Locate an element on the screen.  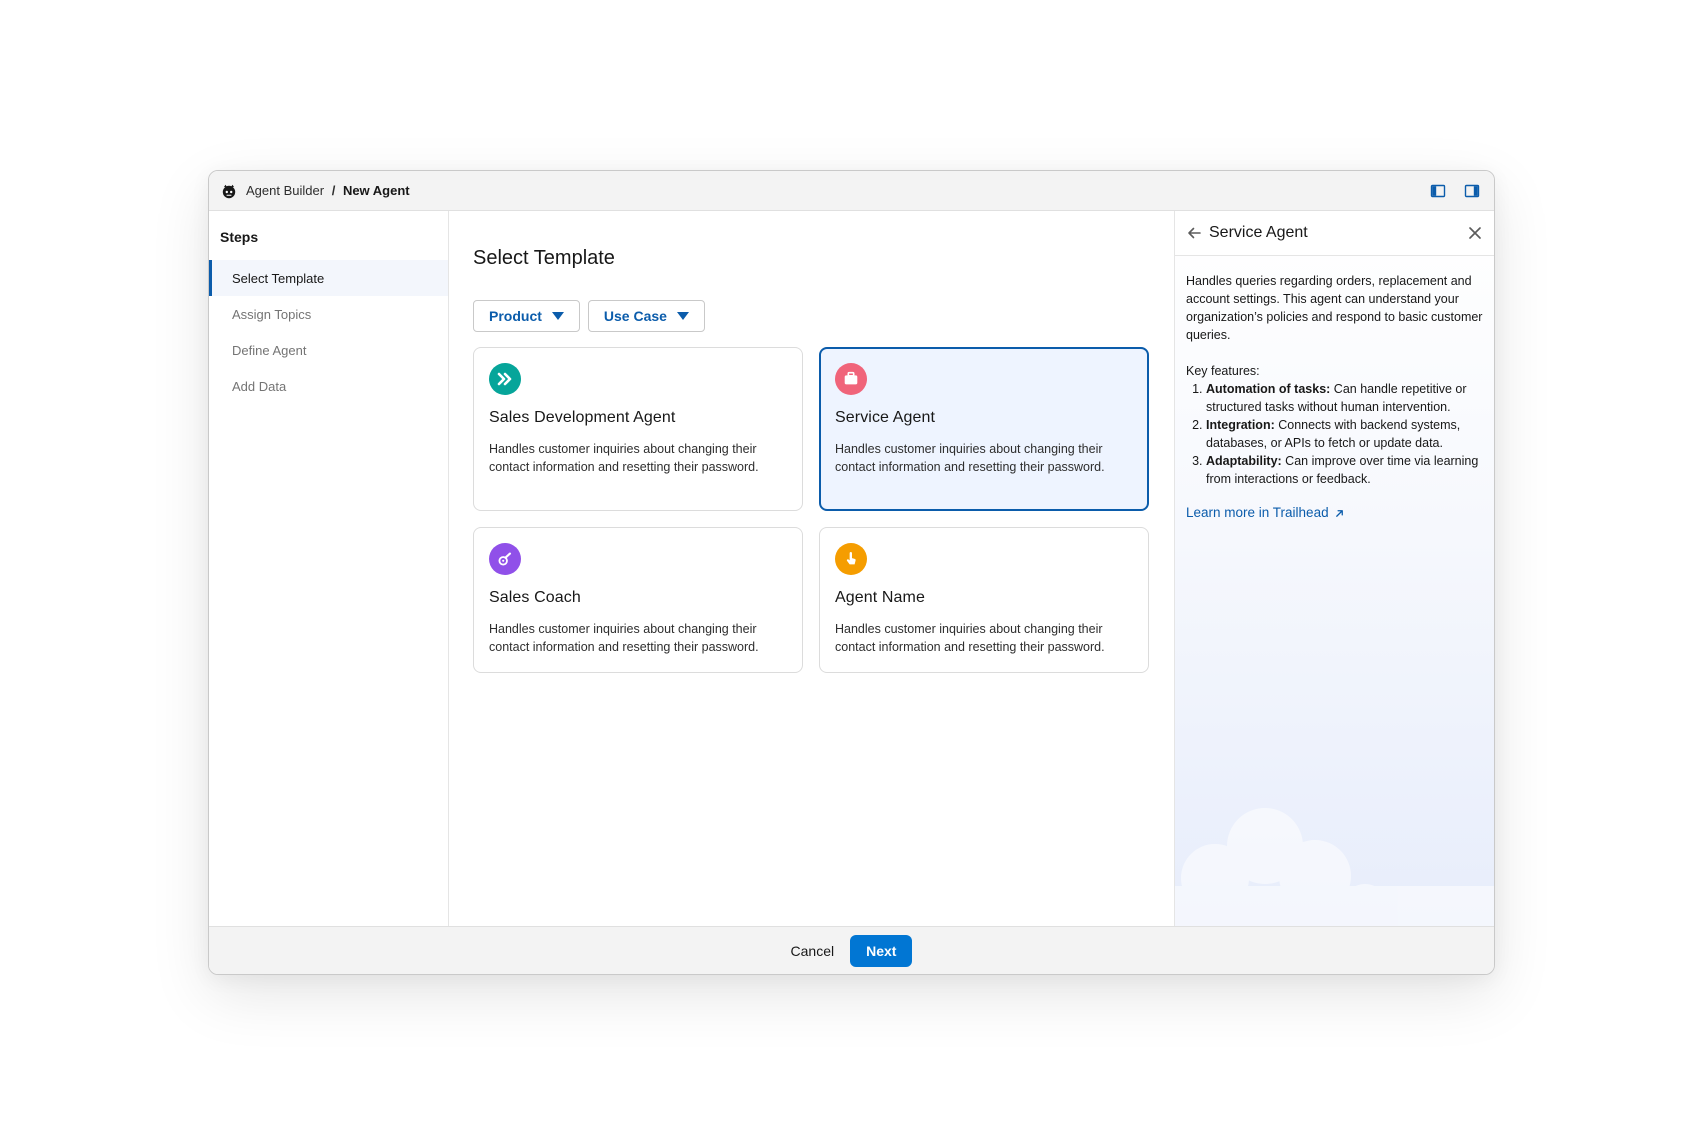
card-title: Sales Development Agent is located at coordinates (582, 417).